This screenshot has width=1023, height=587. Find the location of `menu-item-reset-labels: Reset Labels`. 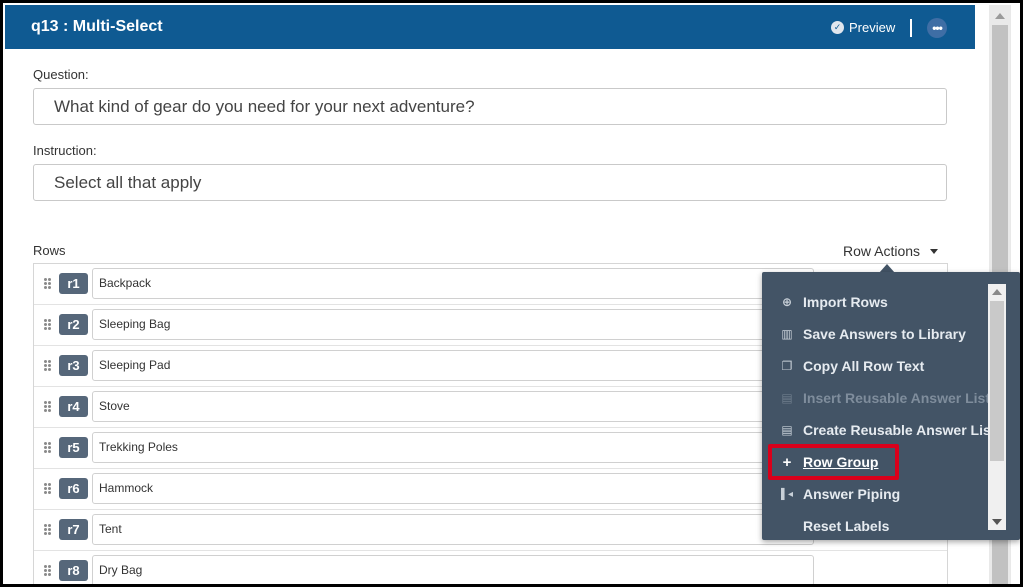

menu-item-reset-labels: Reset Labels is located at coordinates (834, 526).